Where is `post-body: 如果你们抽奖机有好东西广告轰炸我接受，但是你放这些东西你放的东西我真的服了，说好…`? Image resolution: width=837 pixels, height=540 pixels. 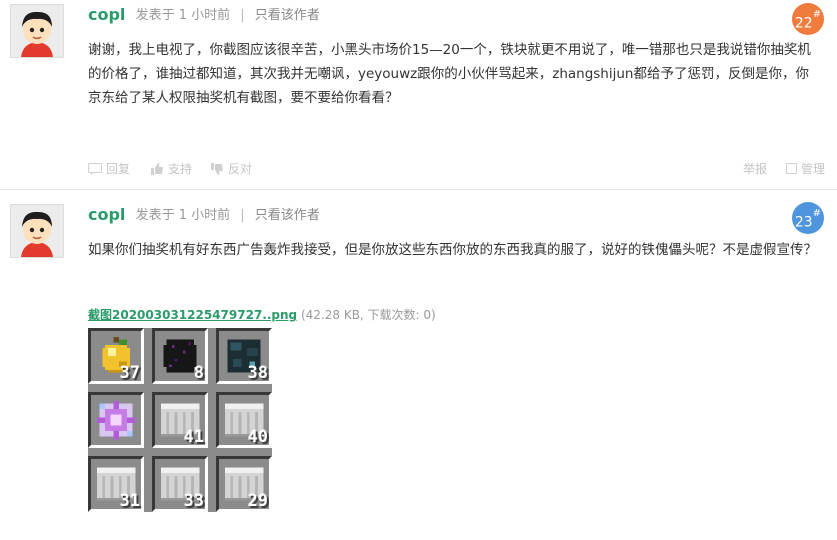 post-body: 如果你们抽奖机有好东西广告轰炸我接受，但是你放这些东西你放的东西我真的服了，说好… is located at coordinates (452, 250).